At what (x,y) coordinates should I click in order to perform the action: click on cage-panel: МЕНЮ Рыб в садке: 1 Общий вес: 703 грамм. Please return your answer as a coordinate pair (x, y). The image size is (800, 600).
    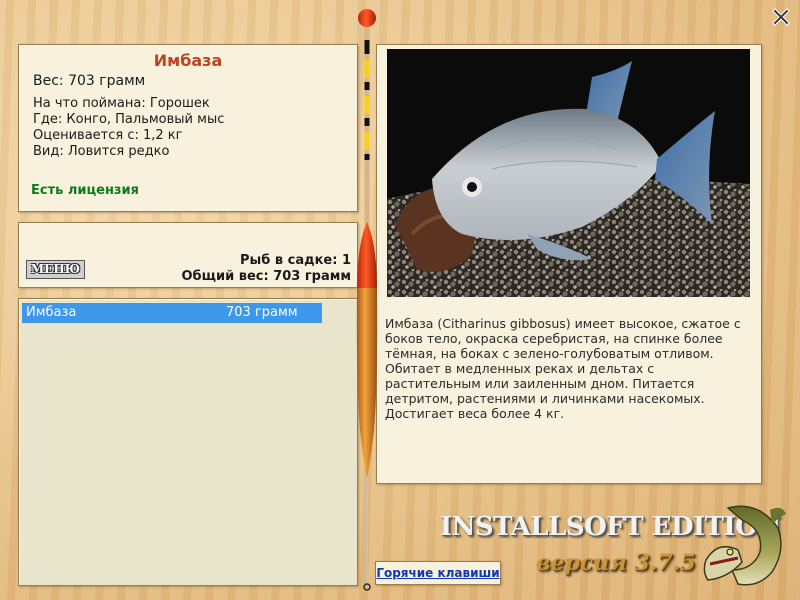
    Looking at the image, I should click on (188, 255).